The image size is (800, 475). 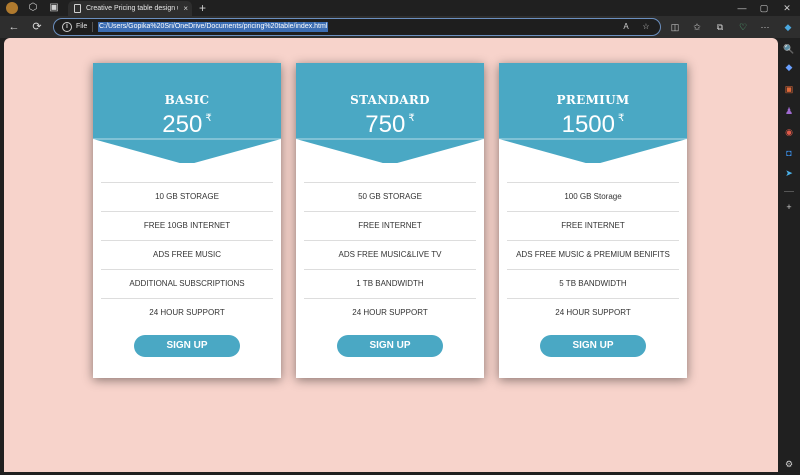 What do you see at coordinates (788, 27) in the screenshot?
I see `copilot-icon: ◆` at bounding box center [788, 27].